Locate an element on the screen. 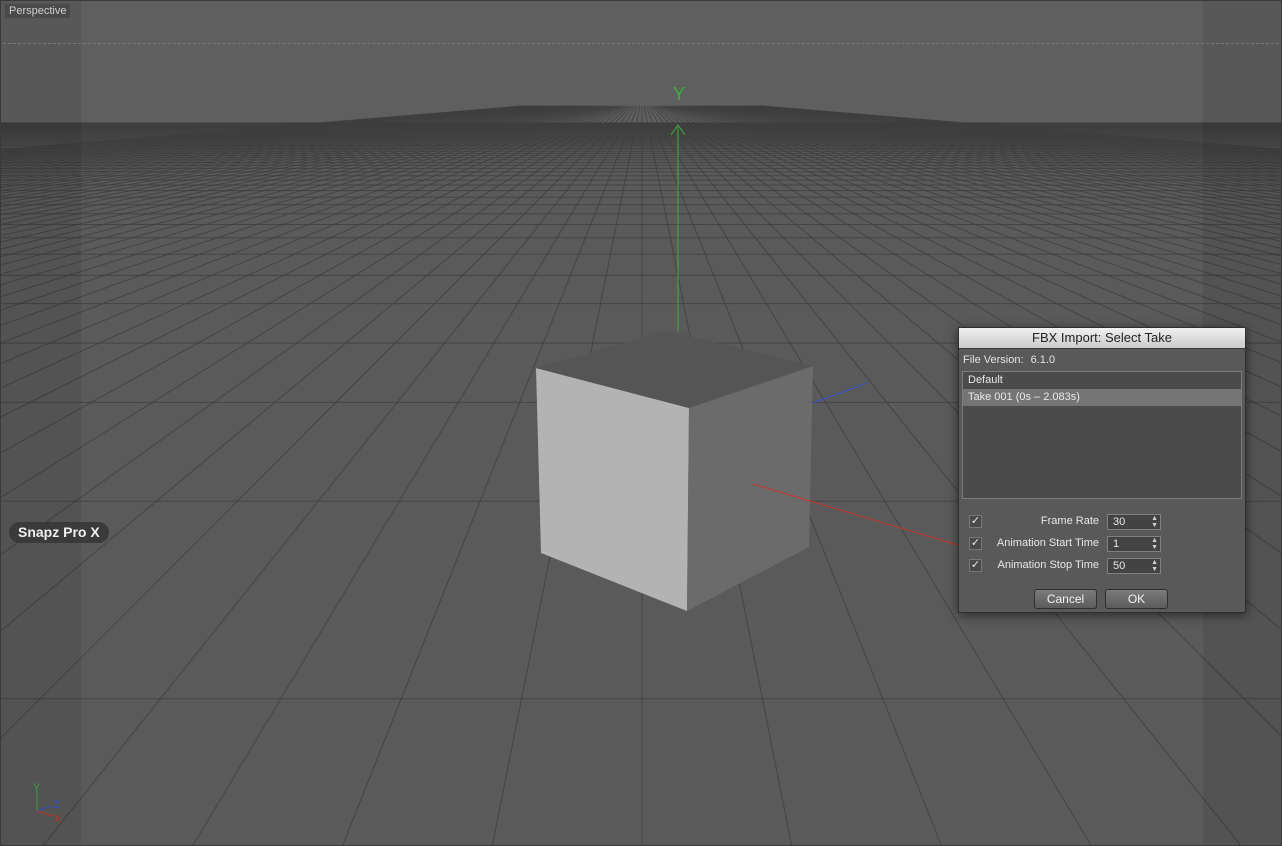 Image resolution: width=1282 pixels, height=846 pixels. file-version-value: 6.1.0 is located at coordinates (1043, 360).